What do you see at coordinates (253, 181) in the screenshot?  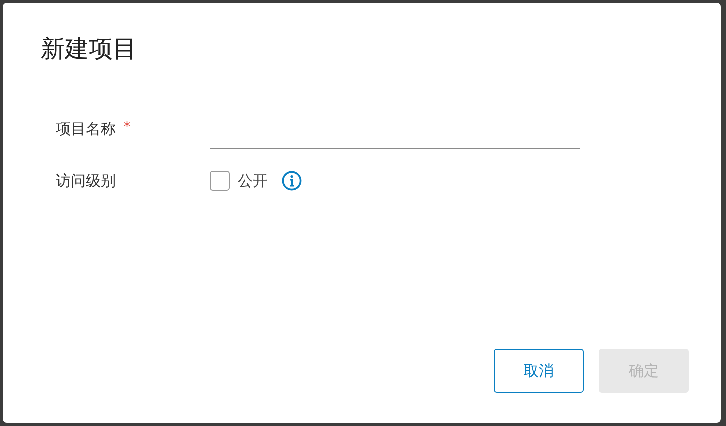 I see `checkbox-label: 公开` at bounding box center [253, 181].